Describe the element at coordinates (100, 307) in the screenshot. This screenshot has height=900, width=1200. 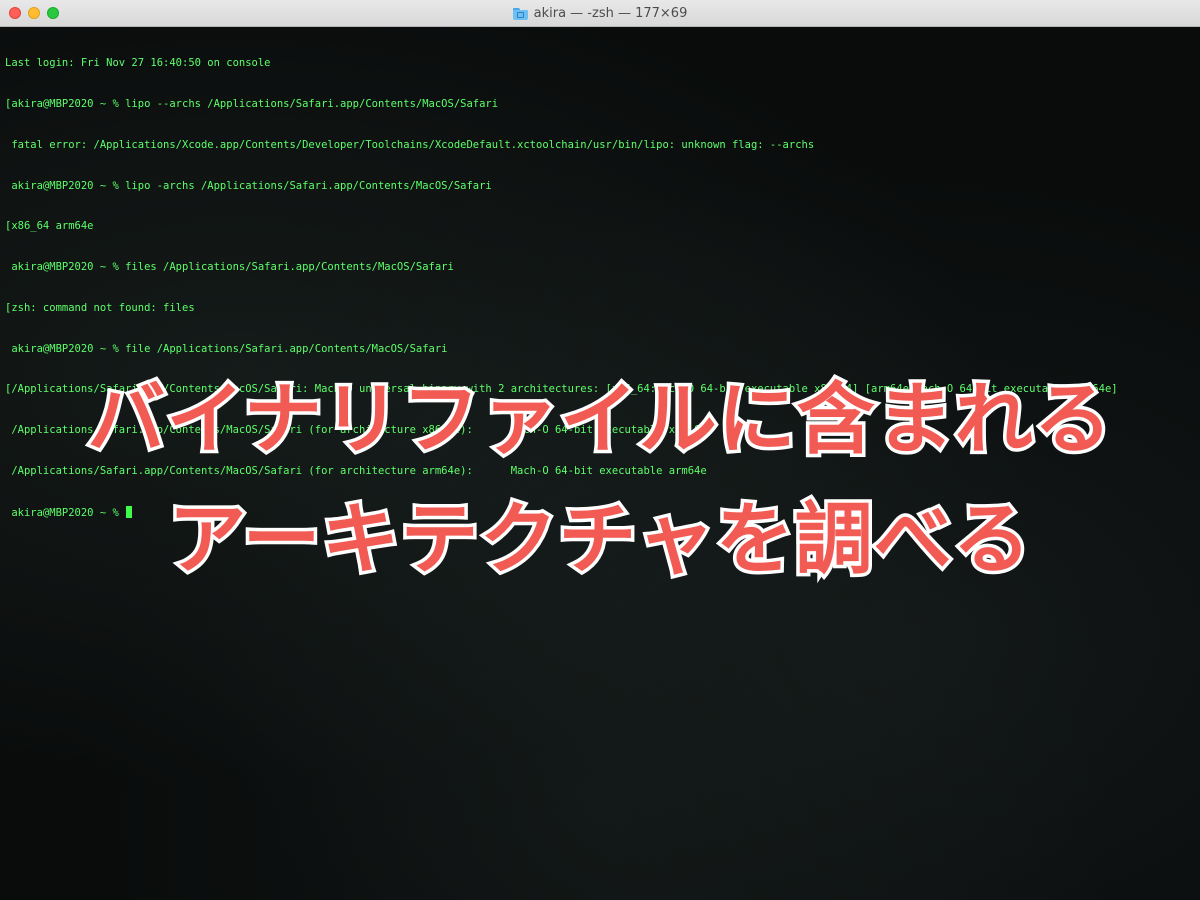
I see `terminal-line: [zsh: command not found: files` at that location.